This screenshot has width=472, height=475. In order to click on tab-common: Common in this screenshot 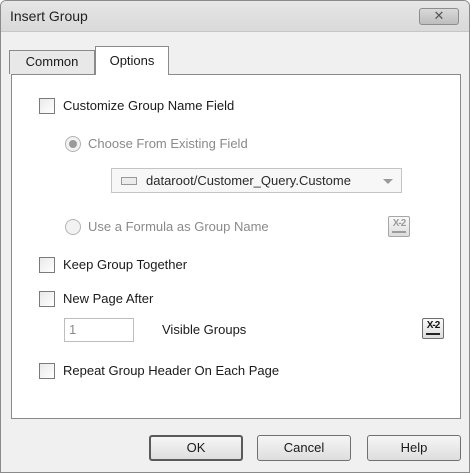, I will do `click(52, 62)`.